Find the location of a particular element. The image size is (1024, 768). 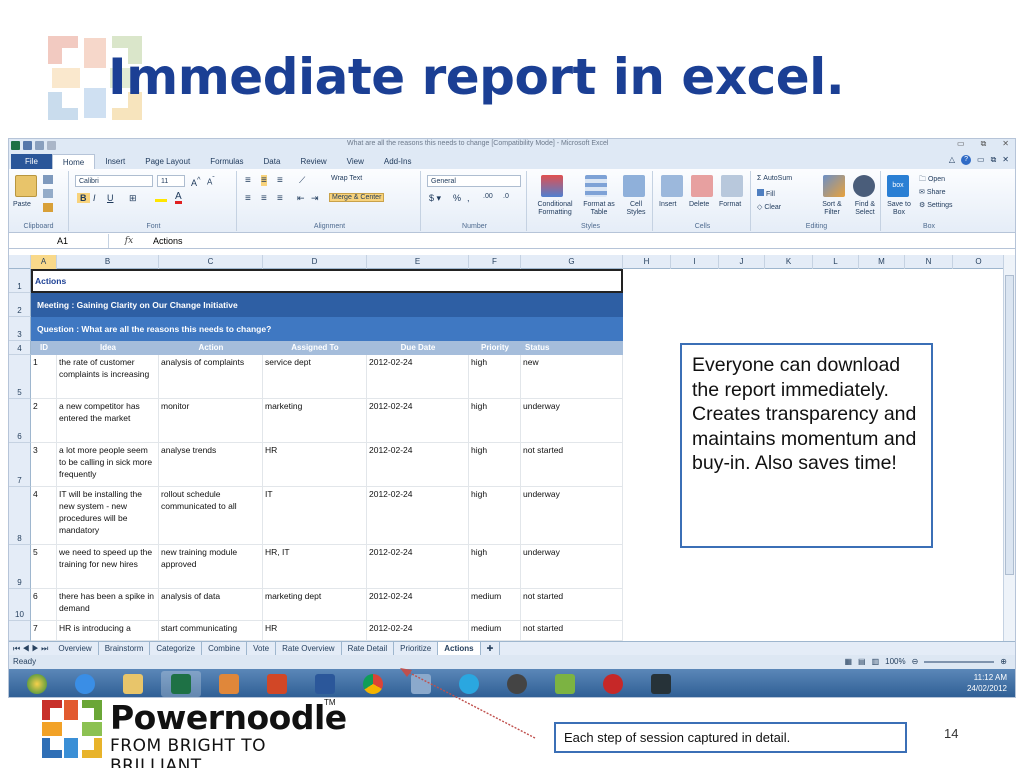

cell-styles-icon is located at coordinates (634, 186).